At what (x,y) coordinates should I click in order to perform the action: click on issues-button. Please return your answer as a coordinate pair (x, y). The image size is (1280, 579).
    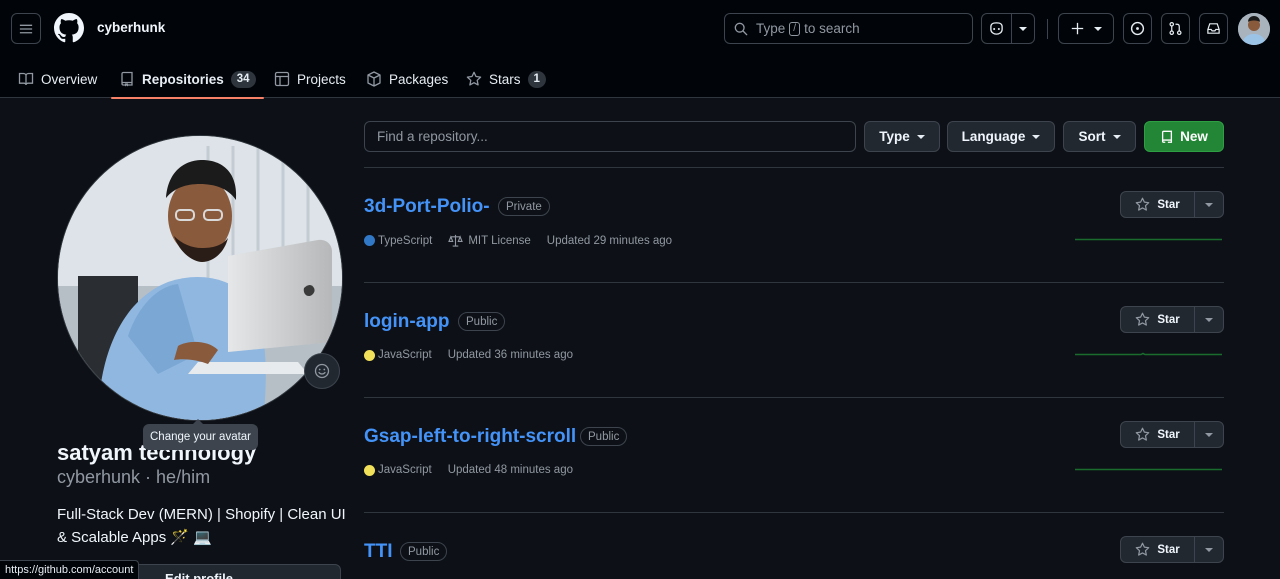
    Looking at the image, I should click on (1137, 28).